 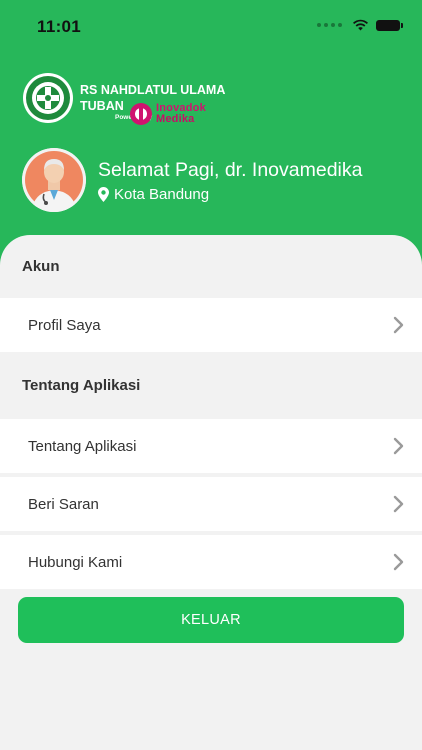 I want to click on menu-item-about-app-label: Tentang Aplikasi, so click(x=82, y=446).